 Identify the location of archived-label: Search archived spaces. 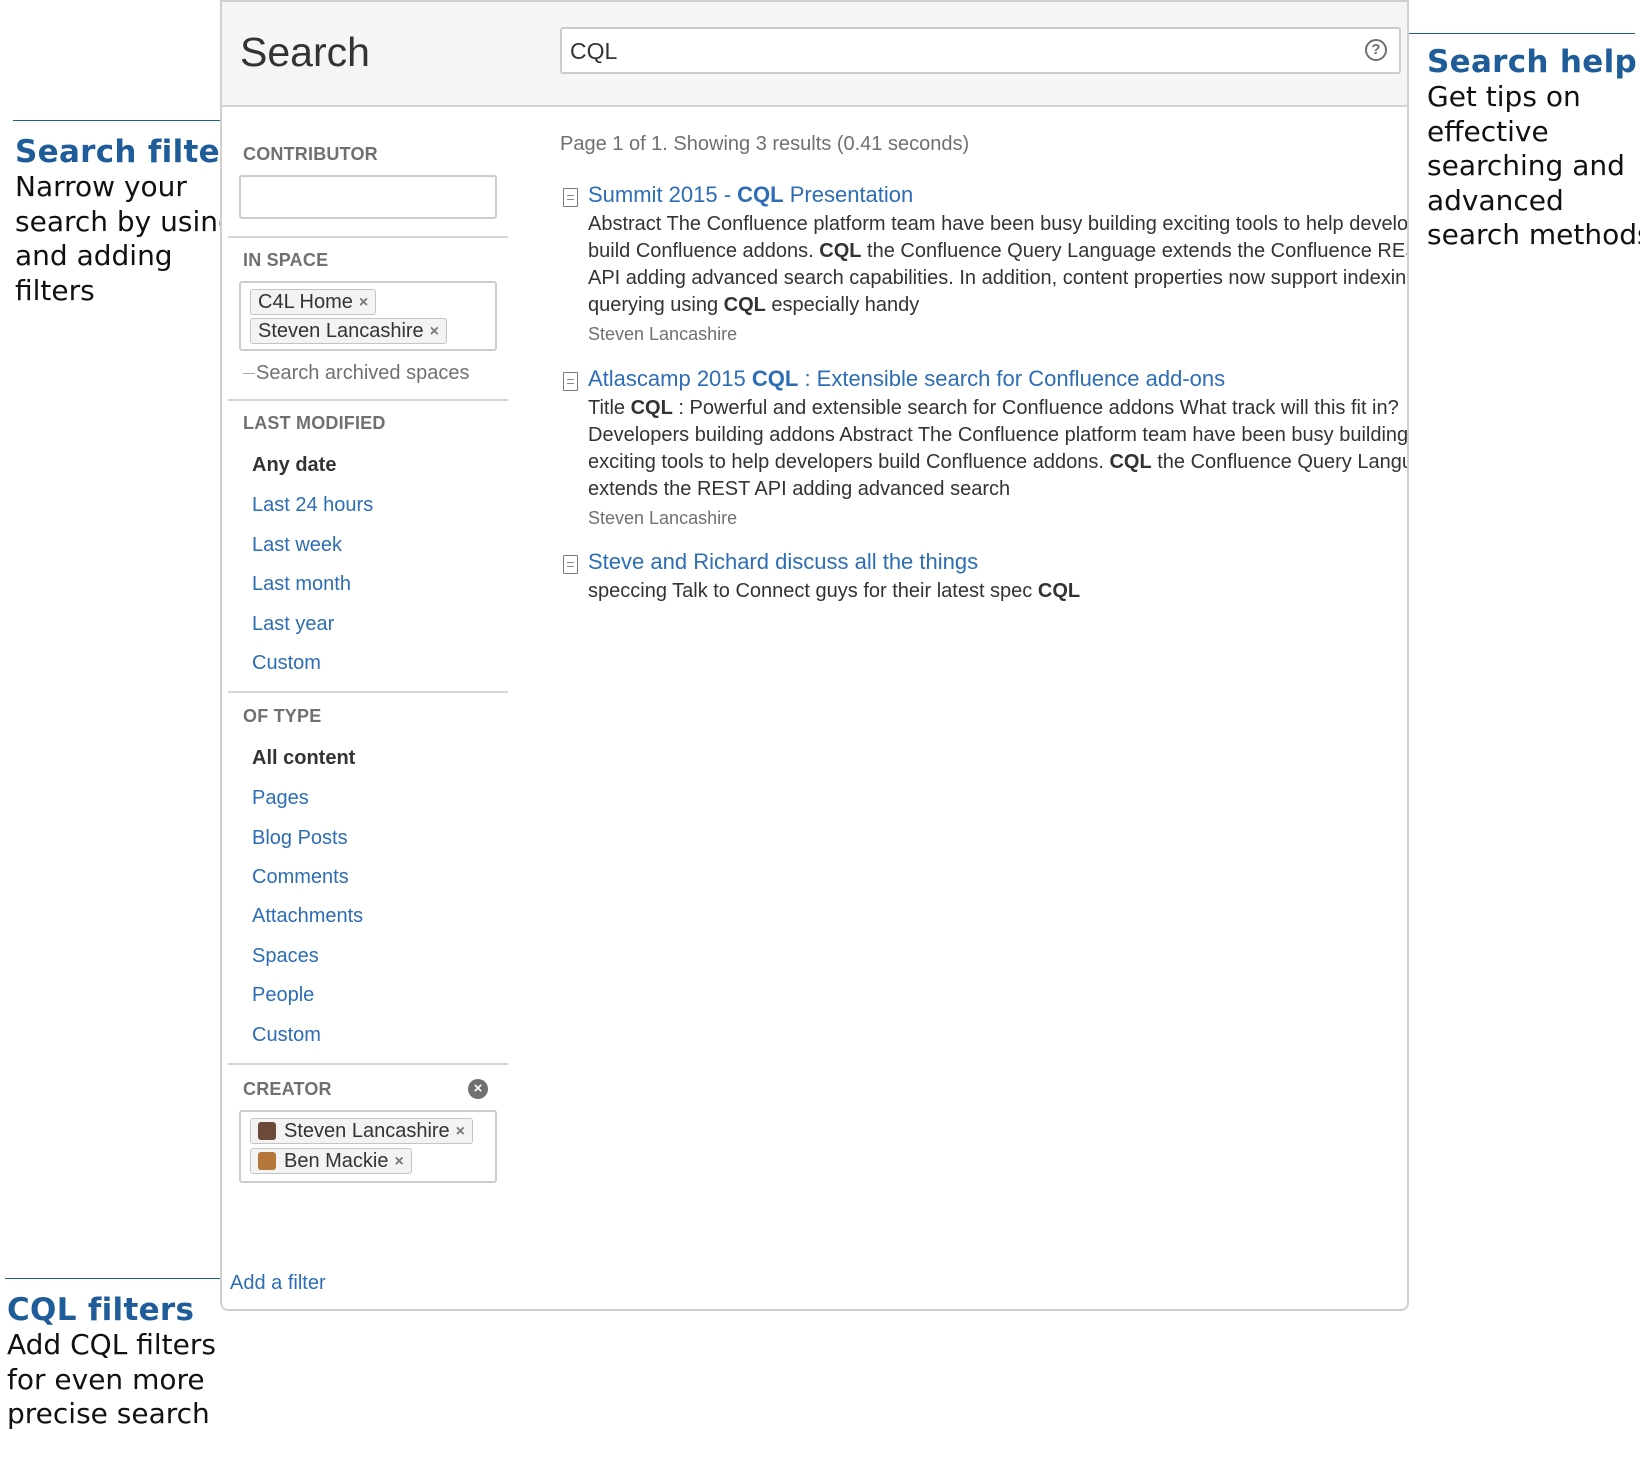
(363, 373).